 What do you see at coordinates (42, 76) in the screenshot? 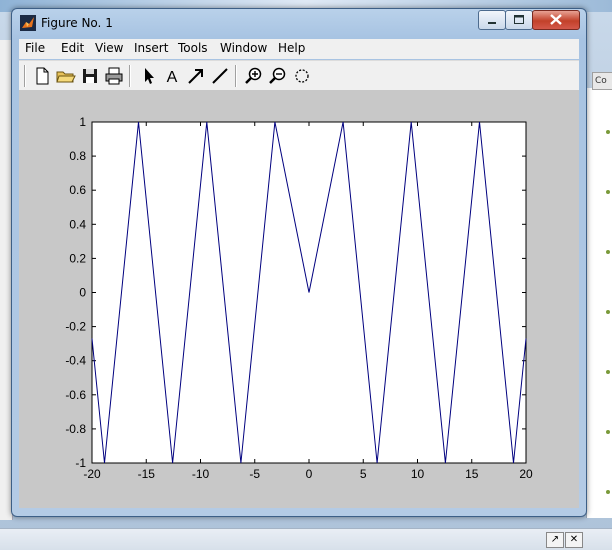
I see `new-file-icon` at bounding box center [42, 76].